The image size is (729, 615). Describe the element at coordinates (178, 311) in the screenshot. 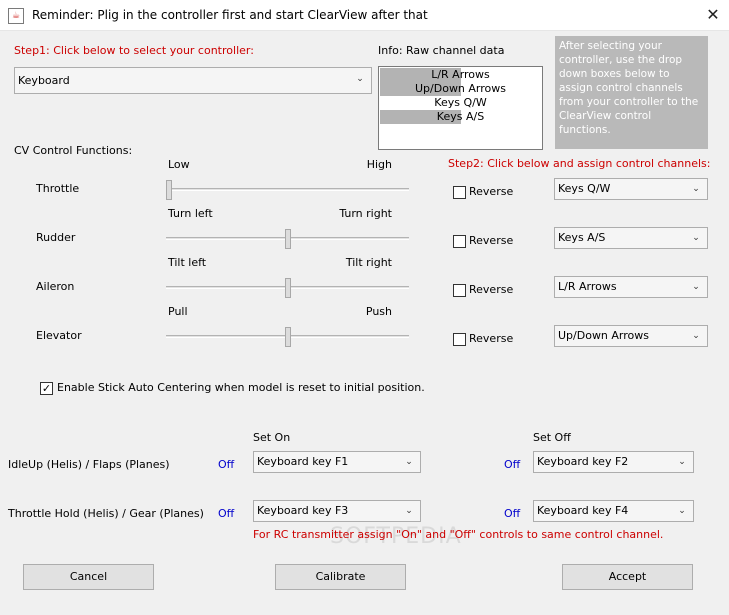

I see `slider-low-label: Pull` at that location.